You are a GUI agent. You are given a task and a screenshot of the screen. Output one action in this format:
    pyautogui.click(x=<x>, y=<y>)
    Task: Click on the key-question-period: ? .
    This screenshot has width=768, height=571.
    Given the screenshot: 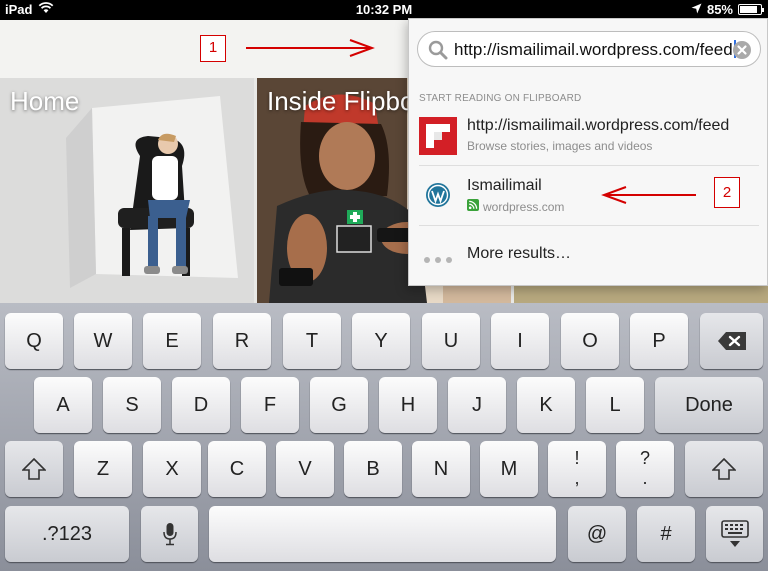 What is the action you would take?
    pyautogui.click(x=645, y=469)
    